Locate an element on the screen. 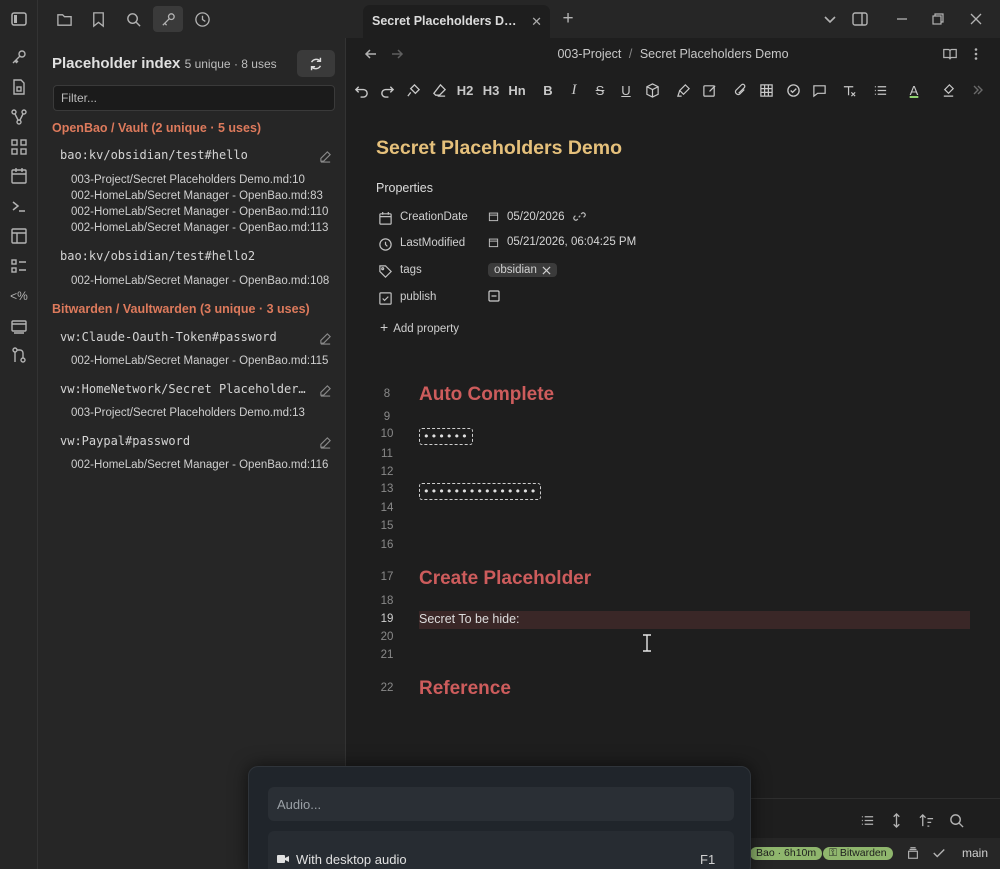 Image resolution: width=1000 pixels, height=869 pixels. properties-heading: Properties is located at coordinates (404, 188).